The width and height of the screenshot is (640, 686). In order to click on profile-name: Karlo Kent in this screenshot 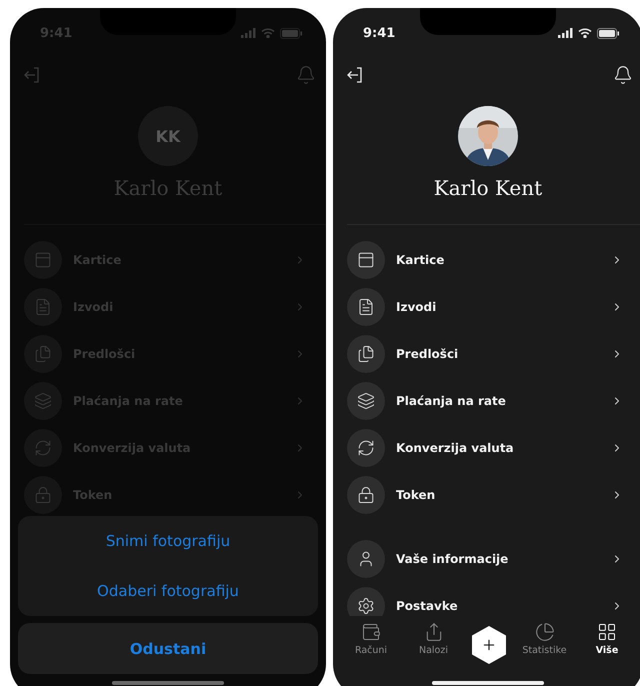, I will do `click(488, 188)`.